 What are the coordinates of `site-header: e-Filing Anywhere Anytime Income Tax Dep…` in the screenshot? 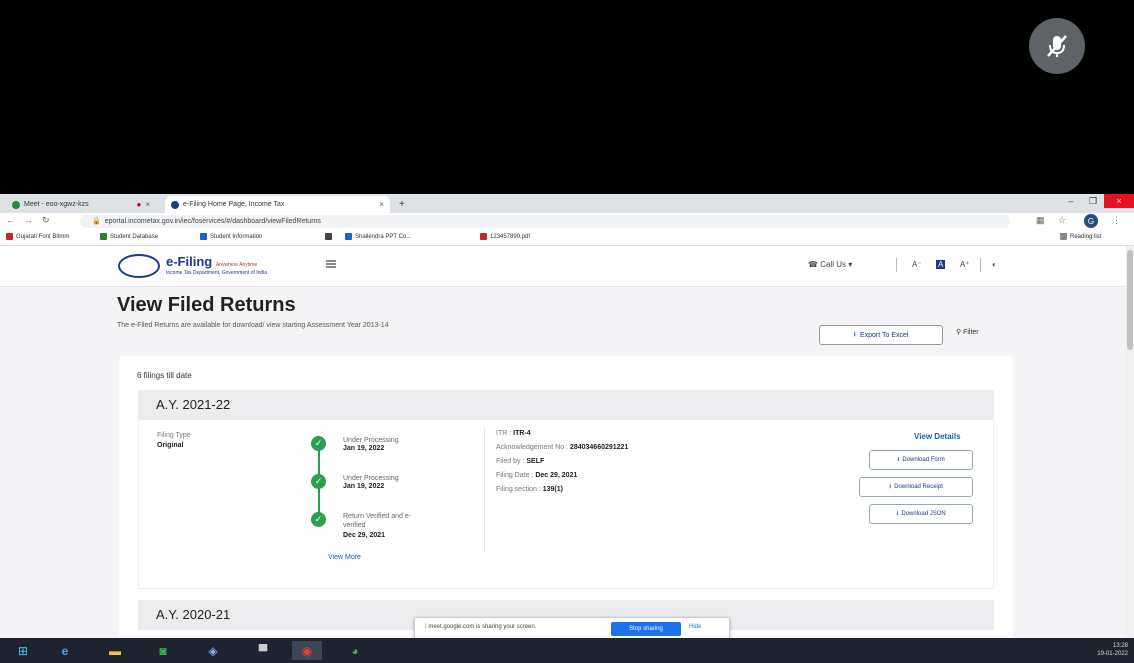 It's located at (563, 266).